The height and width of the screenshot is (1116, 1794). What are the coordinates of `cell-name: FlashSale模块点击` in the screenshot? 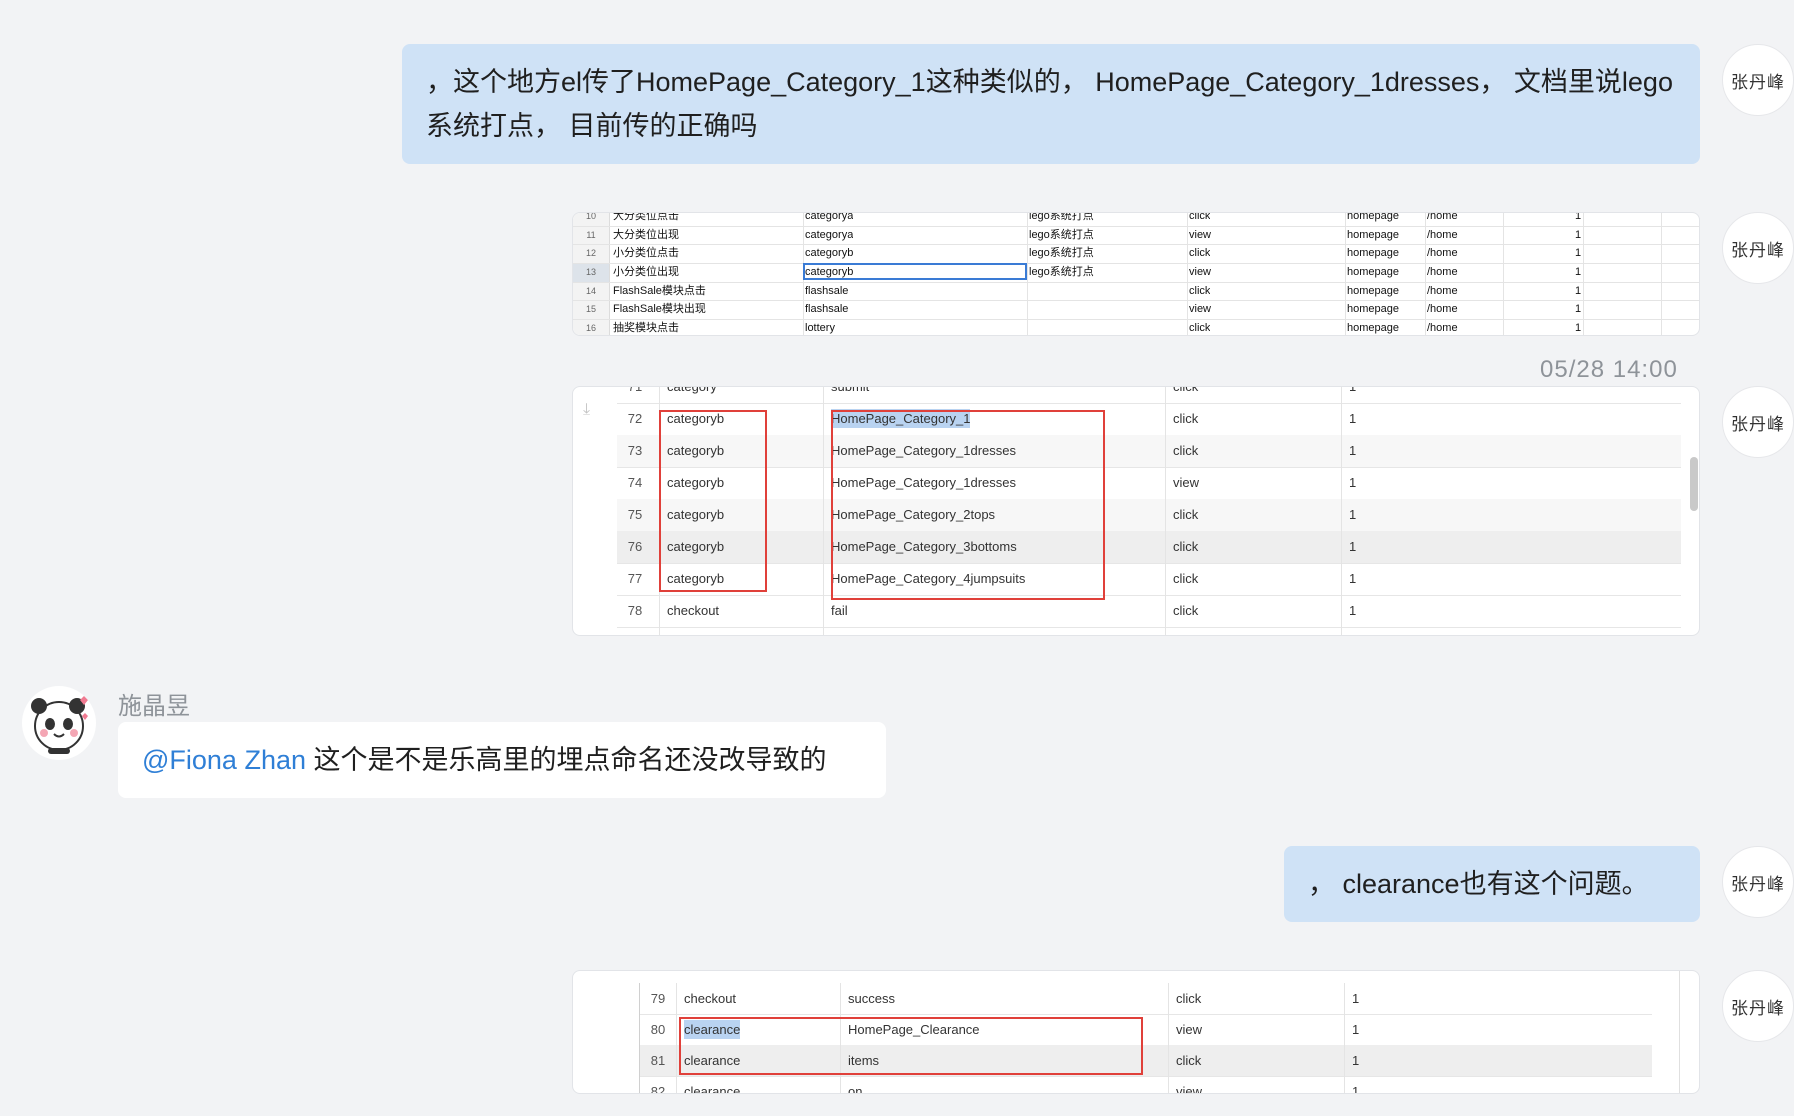 It's located at (659, 290).